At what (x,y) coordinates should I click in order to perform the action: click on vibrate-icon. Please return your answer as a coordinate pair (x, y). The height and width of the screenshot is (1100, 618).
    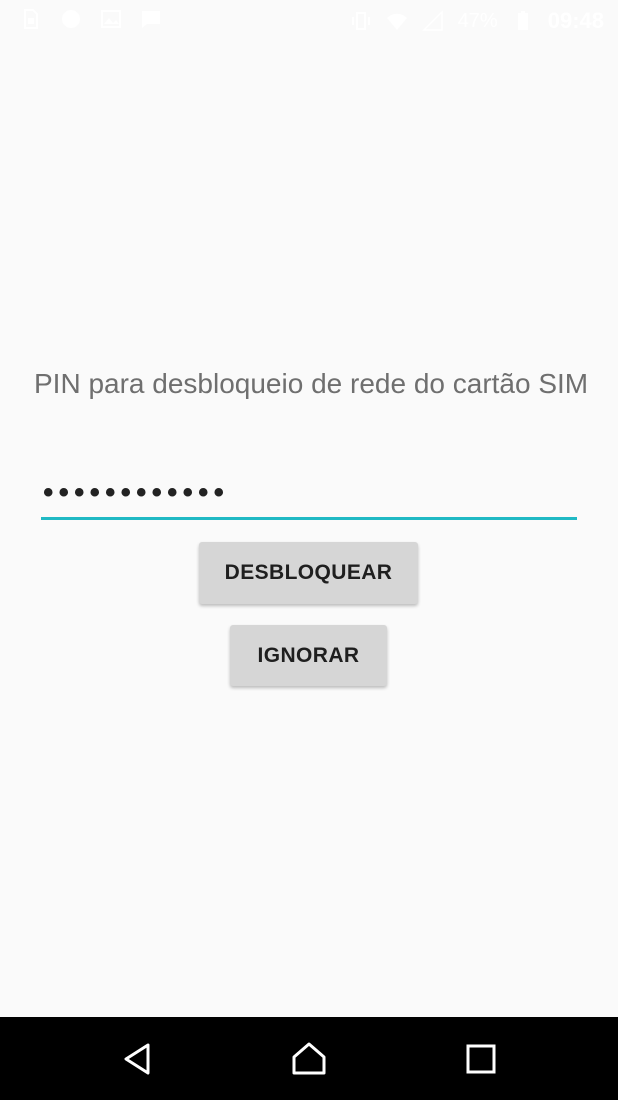
    Looking at the image, I should click on (361, 21).